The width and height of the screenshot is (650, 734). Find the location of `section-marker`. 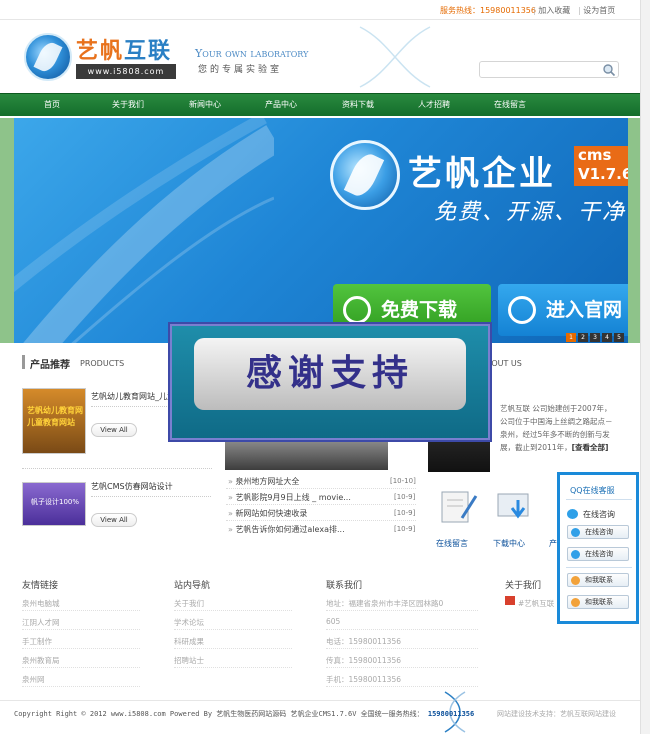

section-marker is located at coordinates (23, 362).